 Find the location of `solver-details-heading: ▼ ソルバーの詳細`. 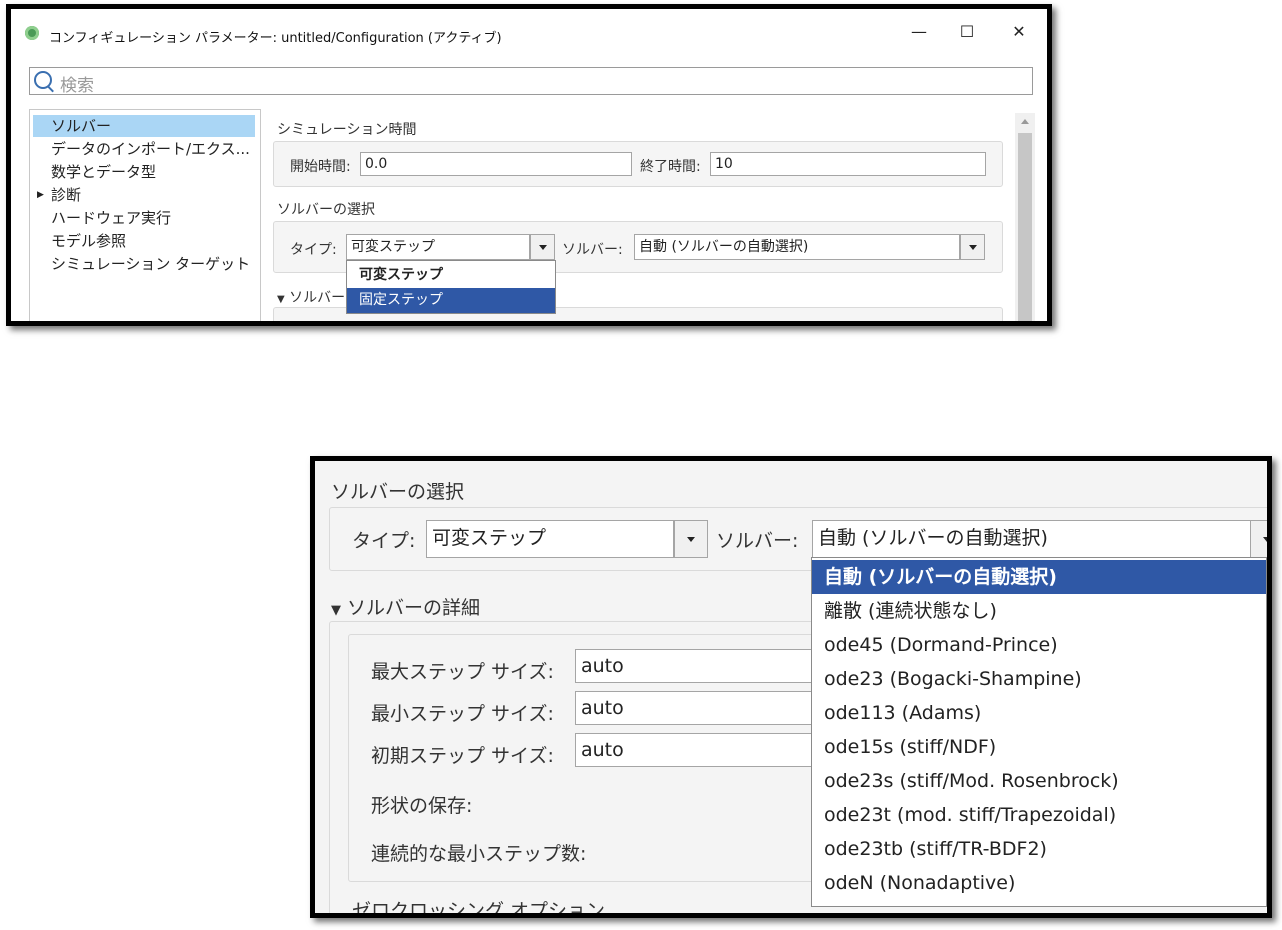

solver-details-heading: ▼ ソルバーの詳細 is located at coordinates (405, 606).